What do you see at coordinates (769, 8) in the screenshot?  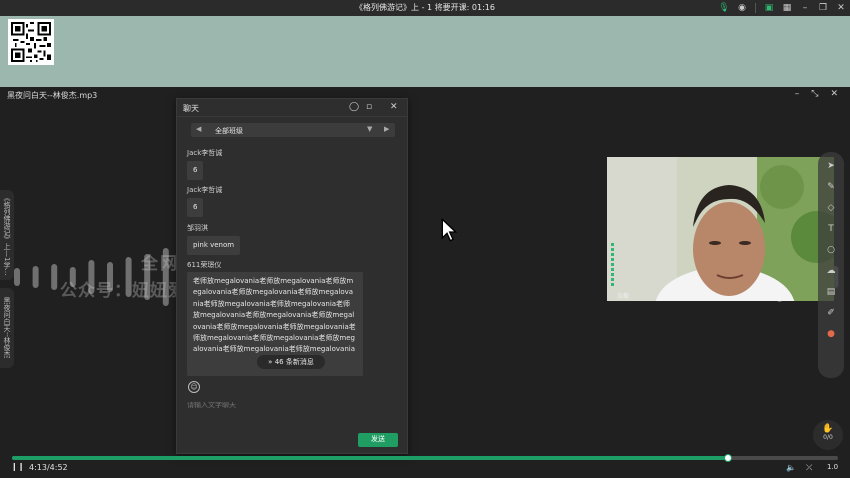 I see `screen-share-icon: ▣` at bounding box center [769, 8].